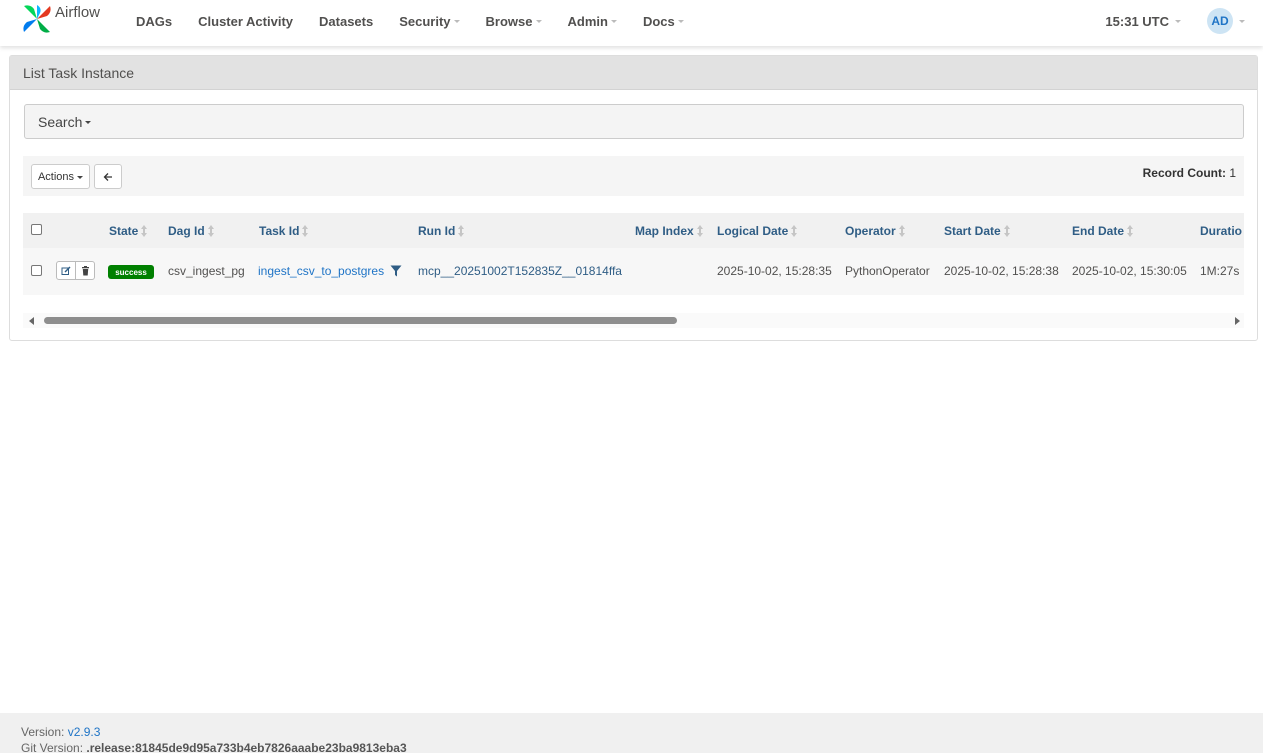 The image size is (1263, 756). What do you see at coordinates (642, 732) in the screenshot?
I see `version-line: Version: v2.9.3` at bounding box center [642, 732].